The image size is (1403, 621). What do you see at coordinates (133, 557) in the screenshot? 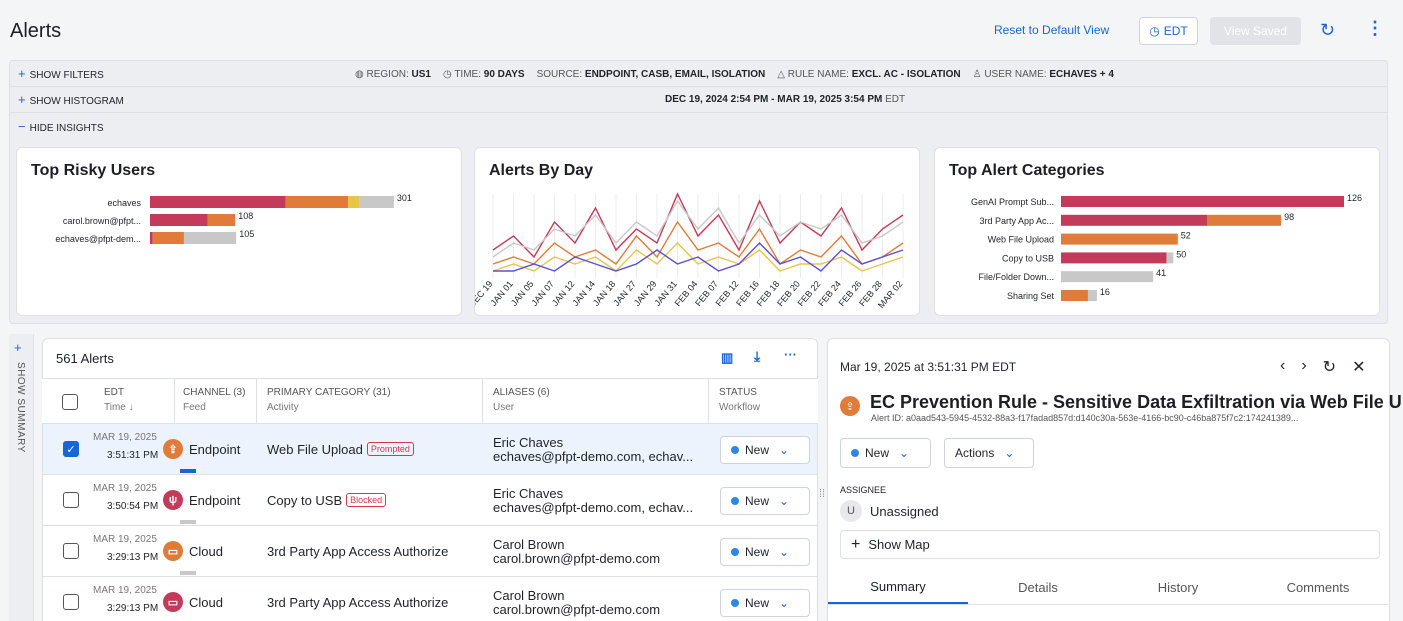
I see `row-time: 3:29:13 PM` at bounding box center [133, 557].